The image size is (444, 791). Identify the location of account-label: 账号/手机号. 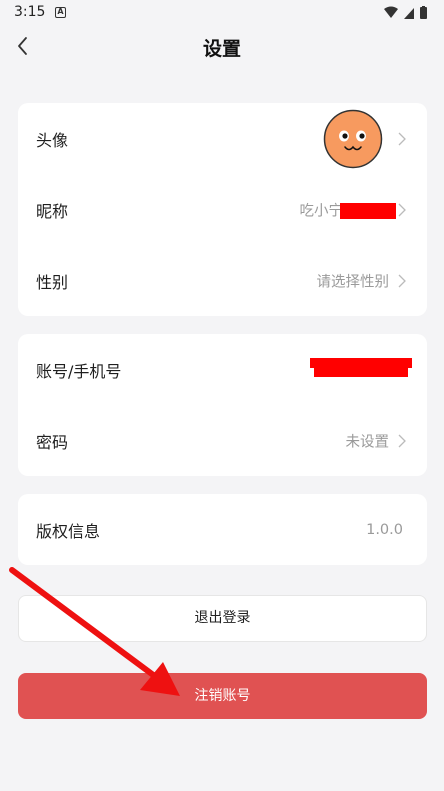
(79, 371).